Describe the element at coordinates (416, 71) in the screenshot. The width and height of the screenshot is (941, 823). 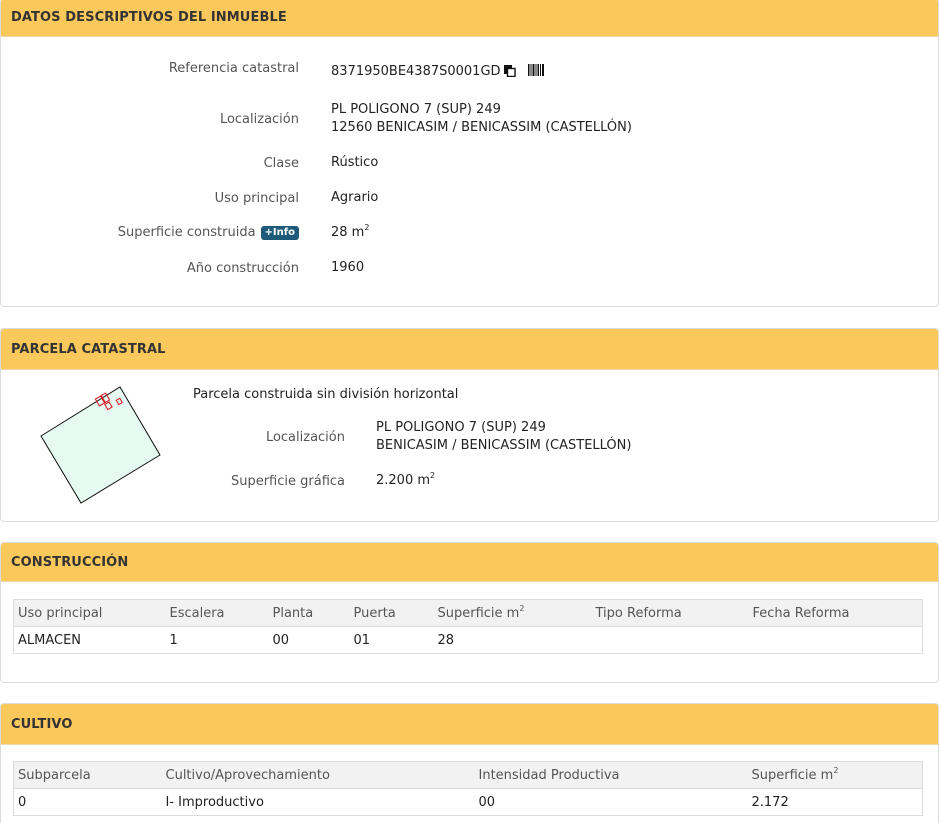
I see `ref-catastral-text: 8371950BE4387S0001GD` at that location.